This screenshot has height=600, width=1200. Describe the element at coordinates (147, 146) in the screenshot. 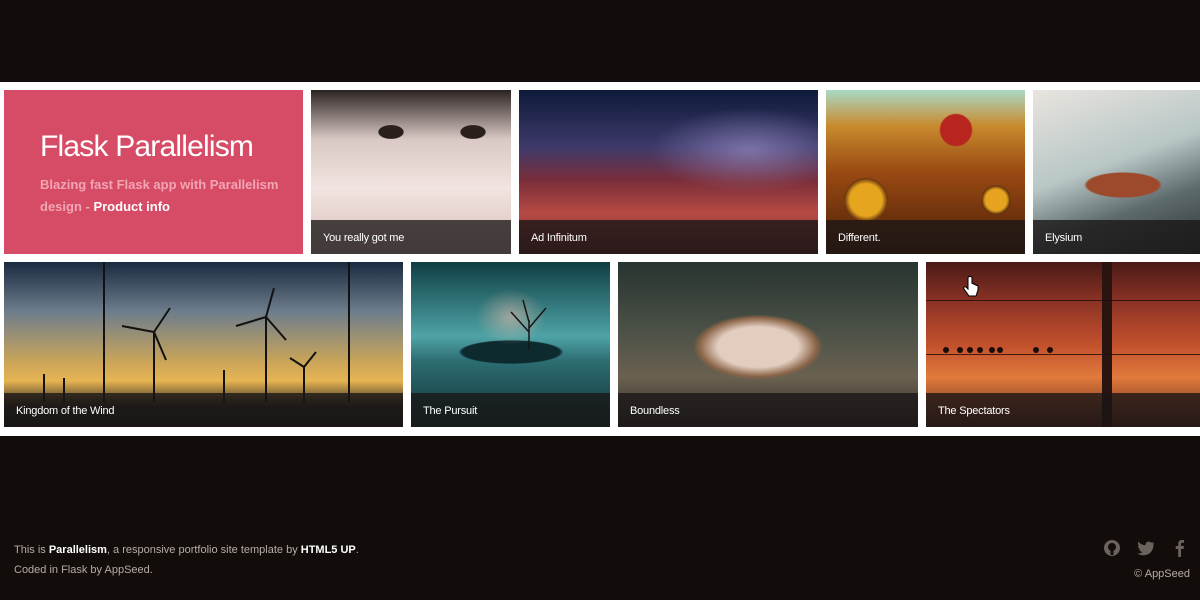

I see `site-title: Flask Parallelism` at that location.